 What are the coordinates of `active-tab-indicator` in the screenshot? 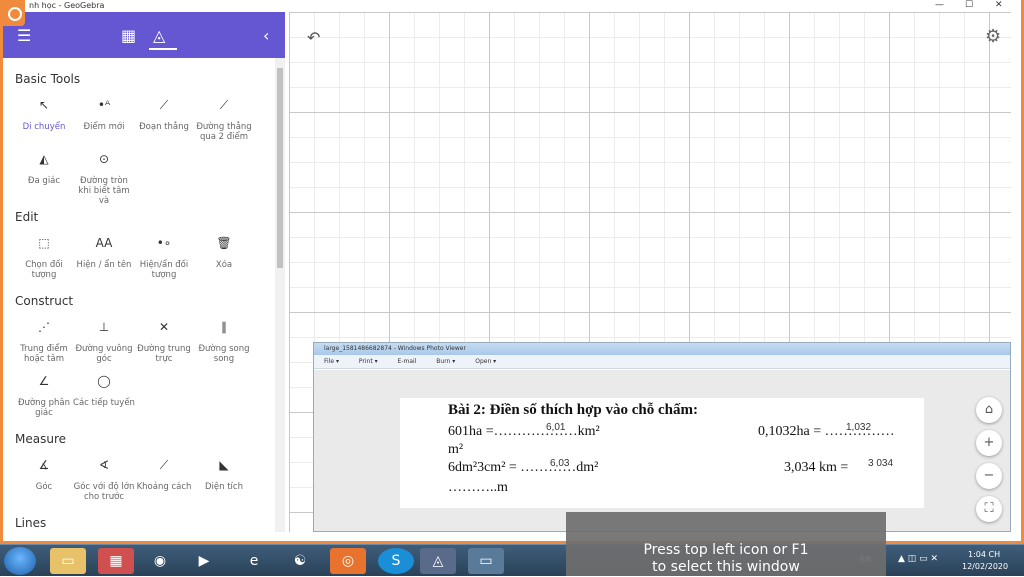 It's located at (163, 49).